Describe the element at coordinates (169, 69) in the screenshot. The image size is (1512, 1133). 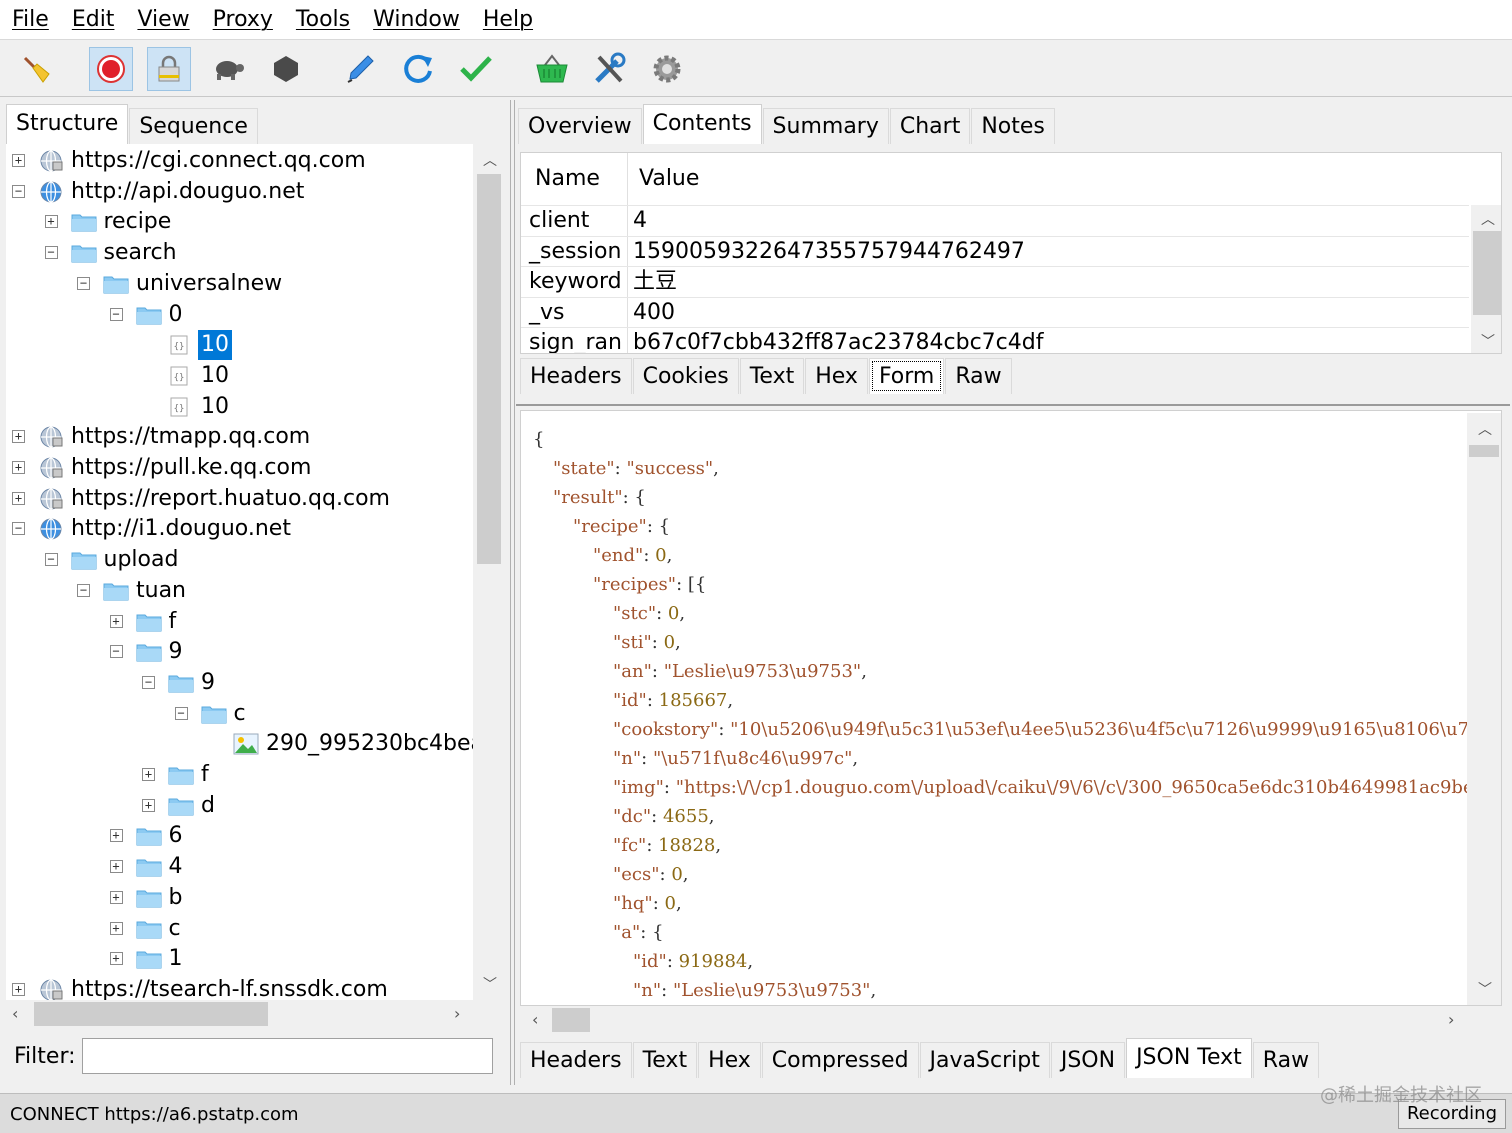
I see `lock-icon` at that location.